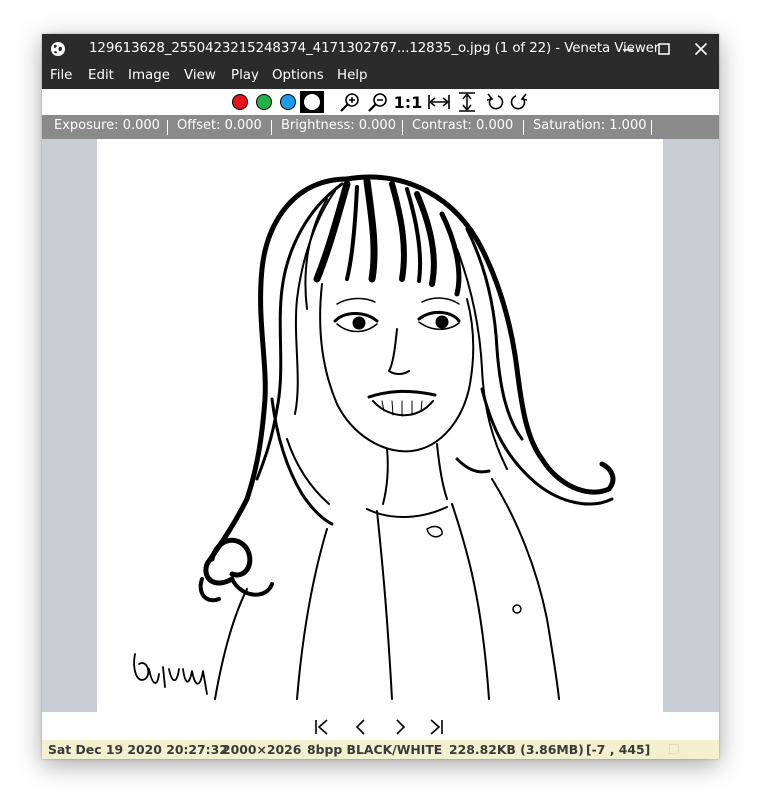 This screenshot has height=810, width=761. What do you see at coordinates (219, 125) in the screenshot?
I see `offset-value: Offset: 0.000` at bounding box center [219, 125].